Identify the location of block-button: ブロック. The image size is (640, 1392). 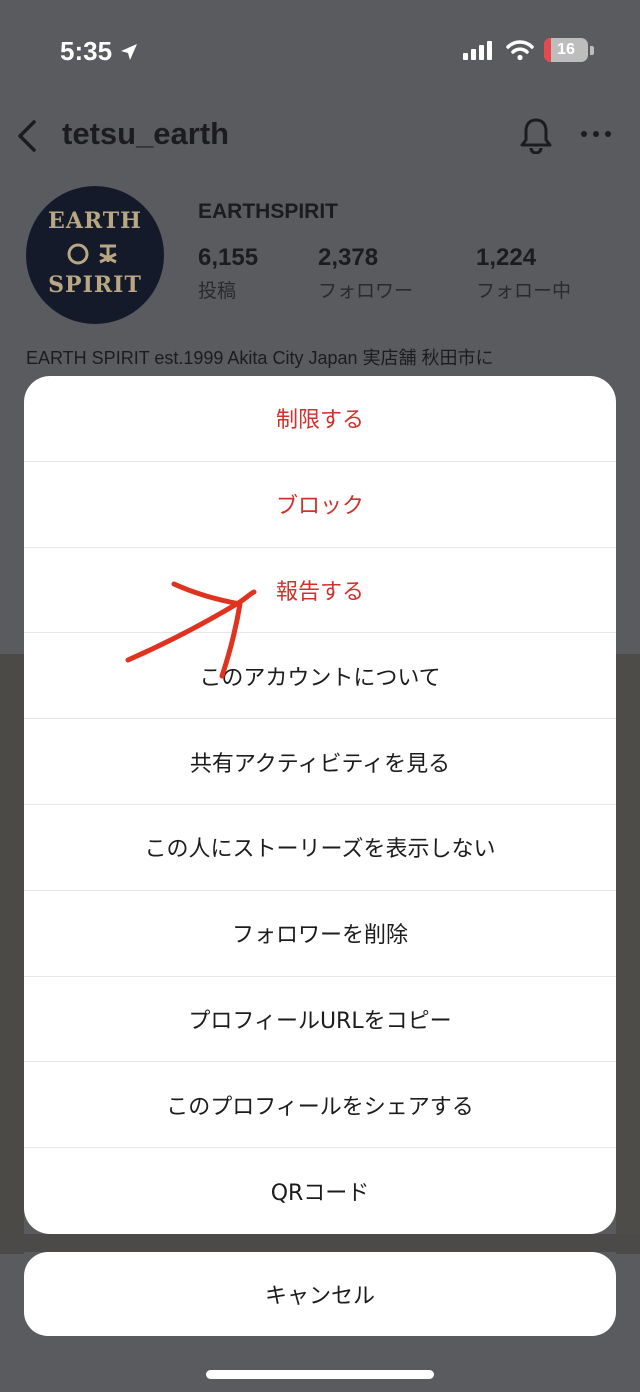
(320, 505).